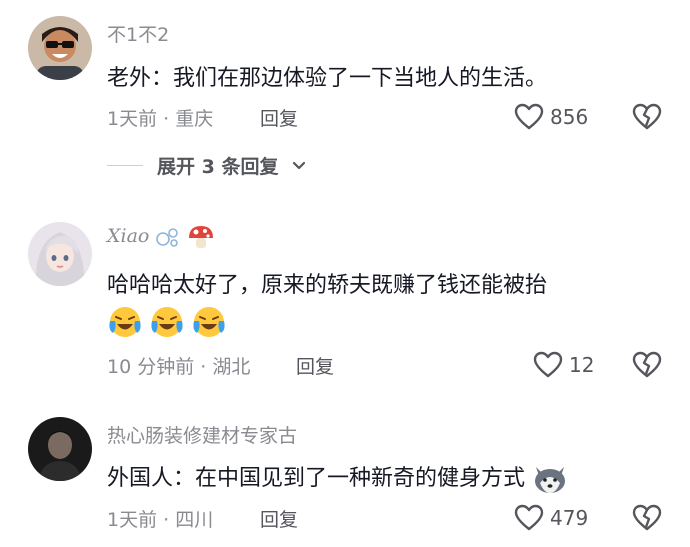 The image size is (690, 547). I want to click on man-dark-avatar-icon, so click(60, 449).